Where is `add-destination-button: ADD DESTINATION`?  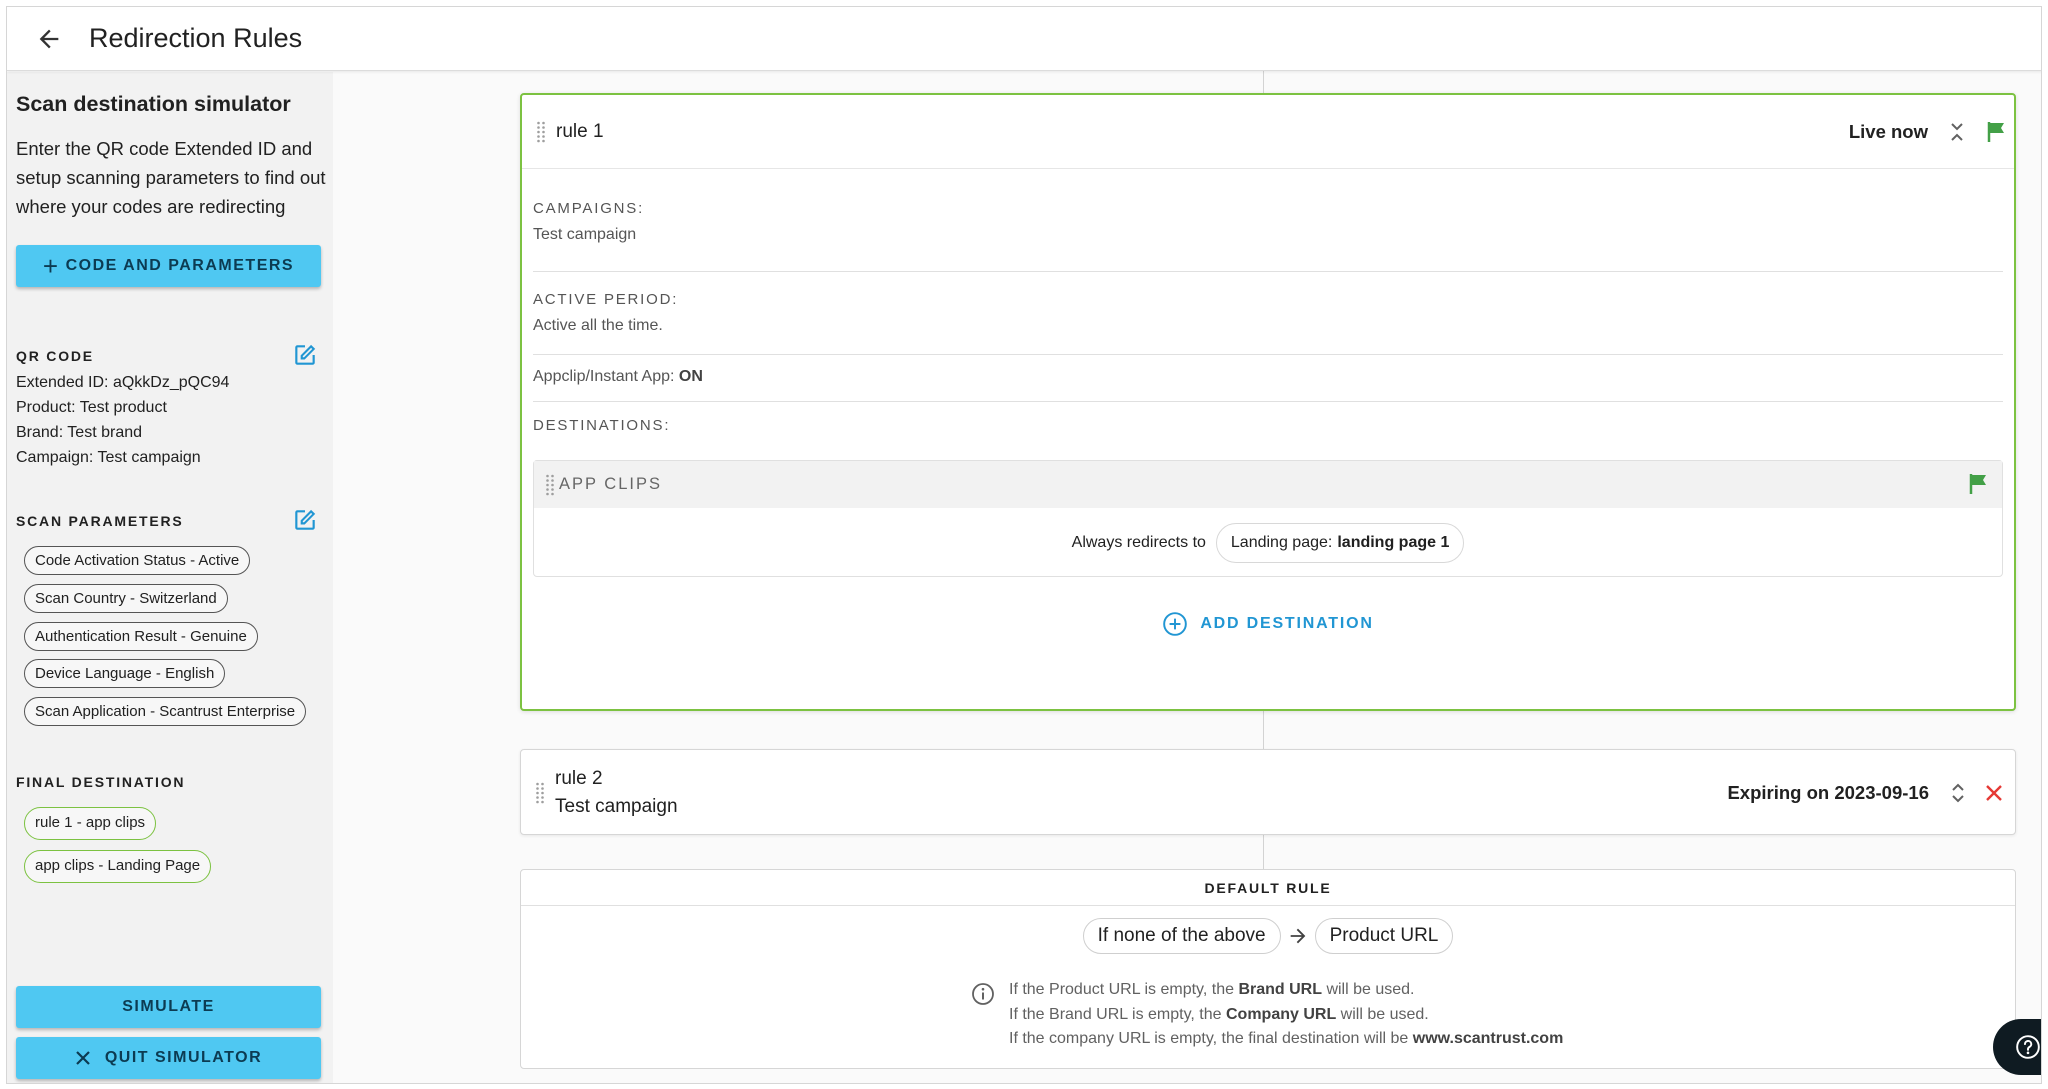
add-destination-button: ADD DESTINATION is located at coordinates (1268, 624).